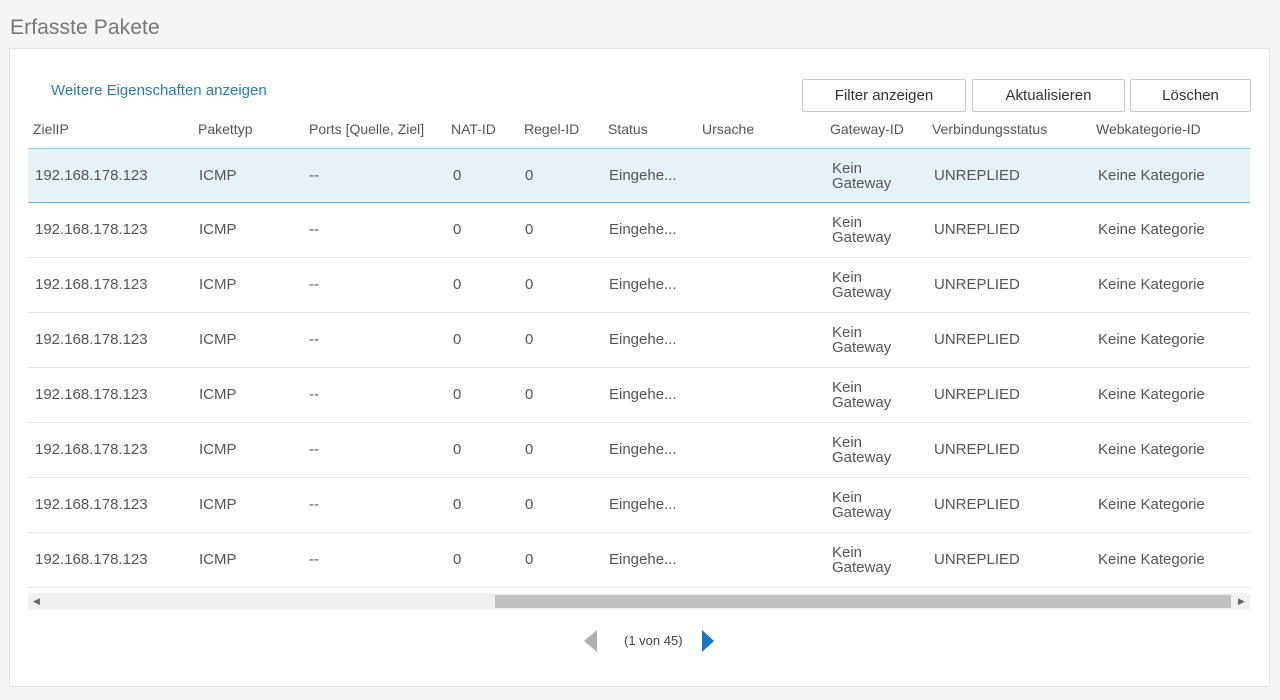 This screenshot has width=1280, height=700. I want to click on scroll-left-icon: ◀, so click(36, 601).